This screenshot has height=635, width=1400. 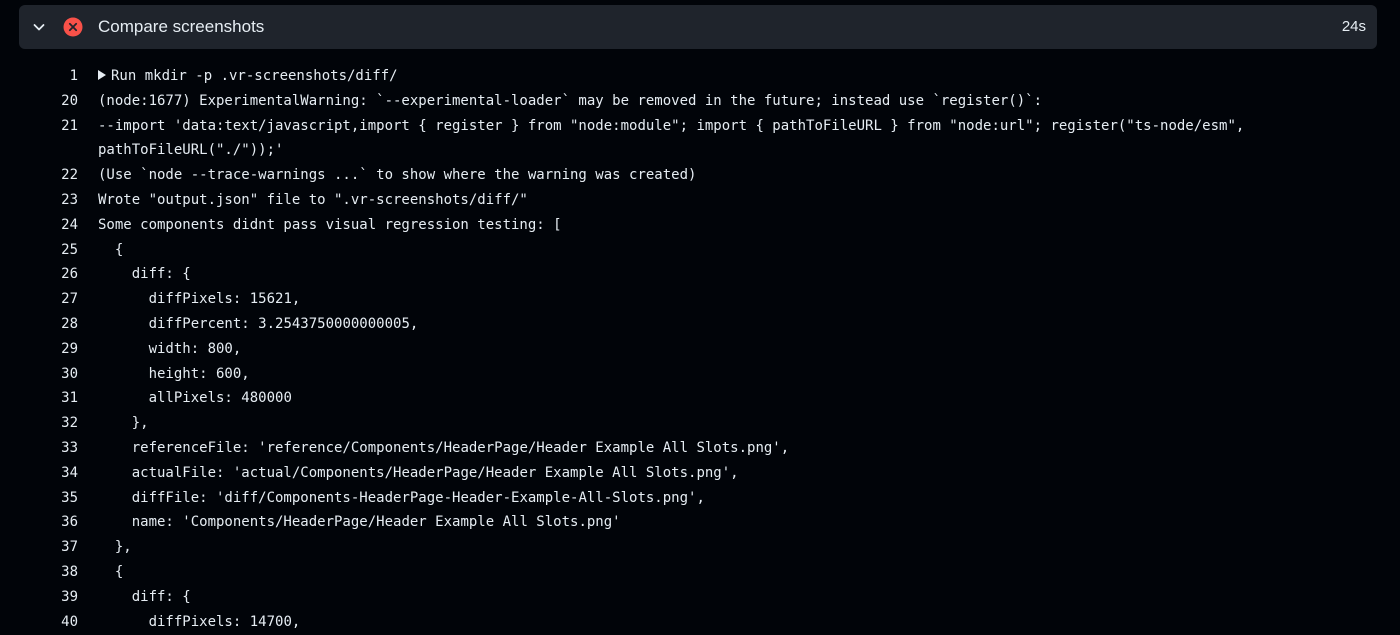 What do you see at coordinates (39, 597) in the screenshot?
I see `line-number: 39` at bounding box center [39, 597].